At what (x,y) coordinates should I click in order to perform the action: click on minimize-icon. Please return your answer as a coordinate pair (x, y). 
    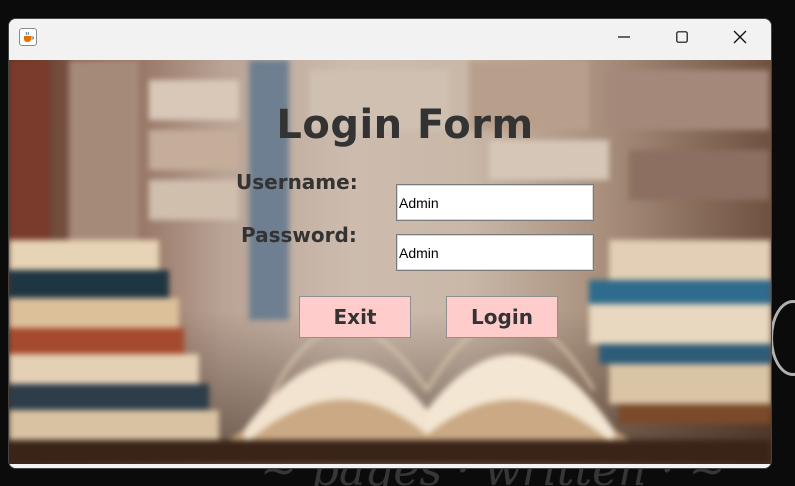
    Looking at the image, I should click on (624, 37).